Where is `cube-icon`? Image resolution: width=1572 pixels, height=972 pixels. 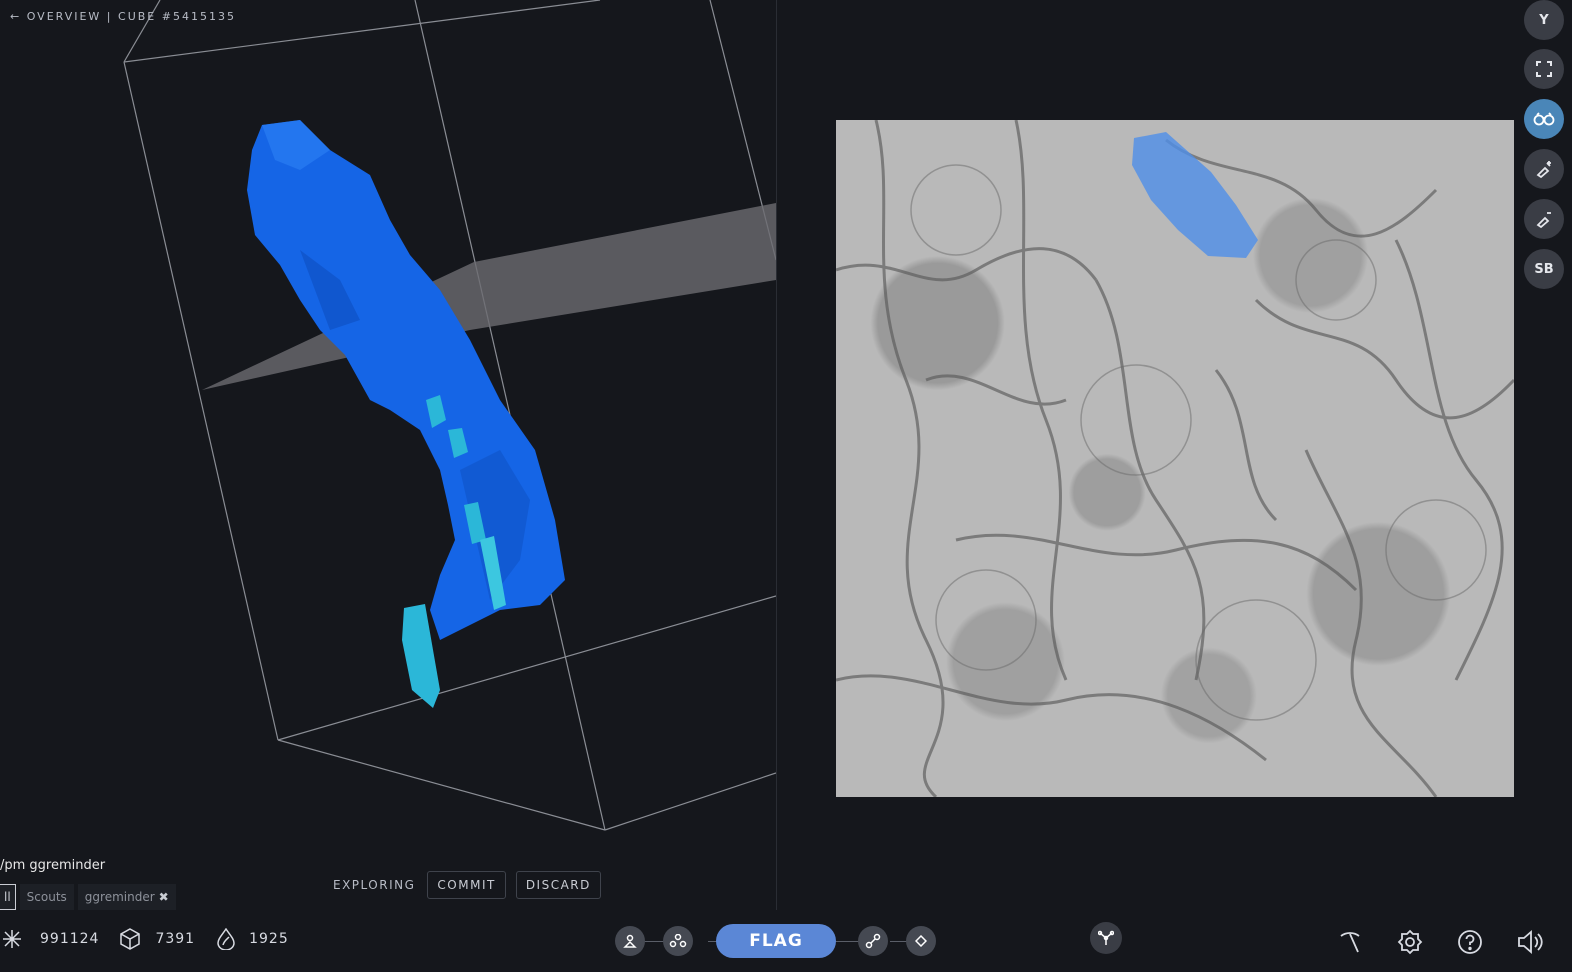 cube-icon is located at coordinates (130, 939).